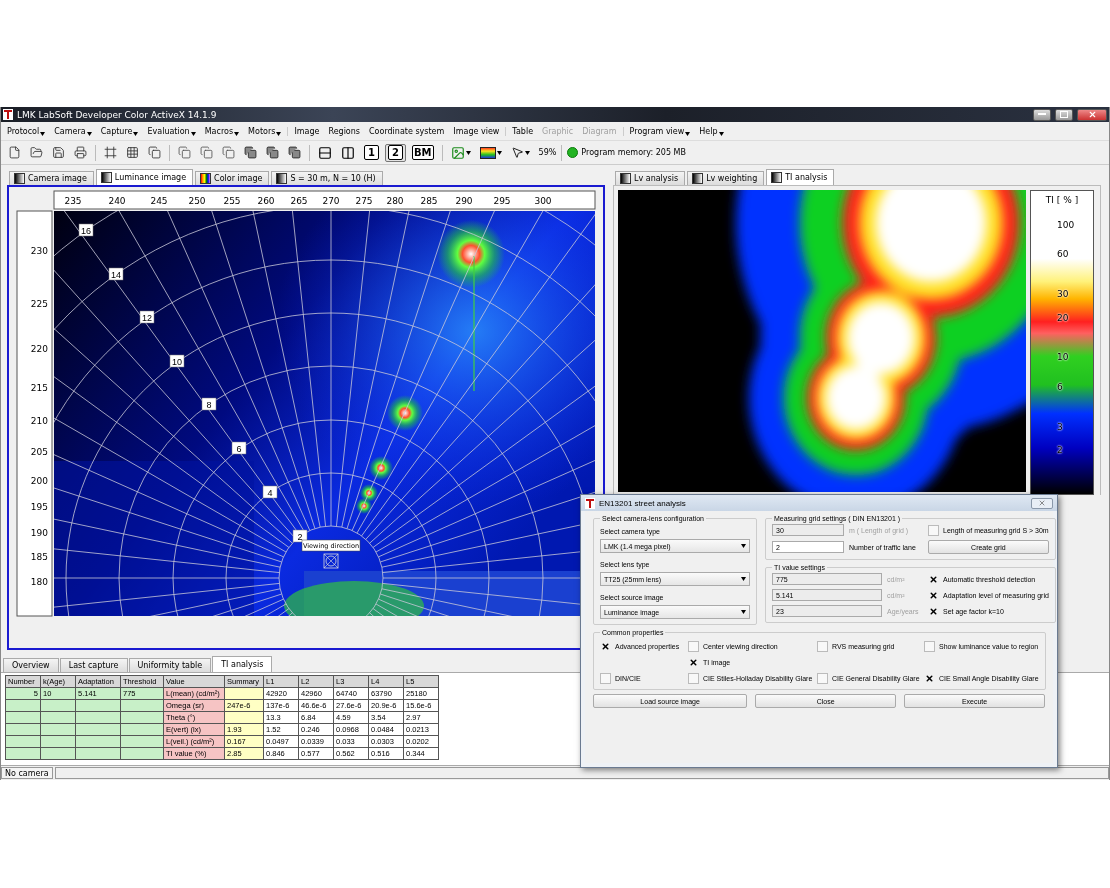  I want to click on status-text: No camera, so click(27, 773).